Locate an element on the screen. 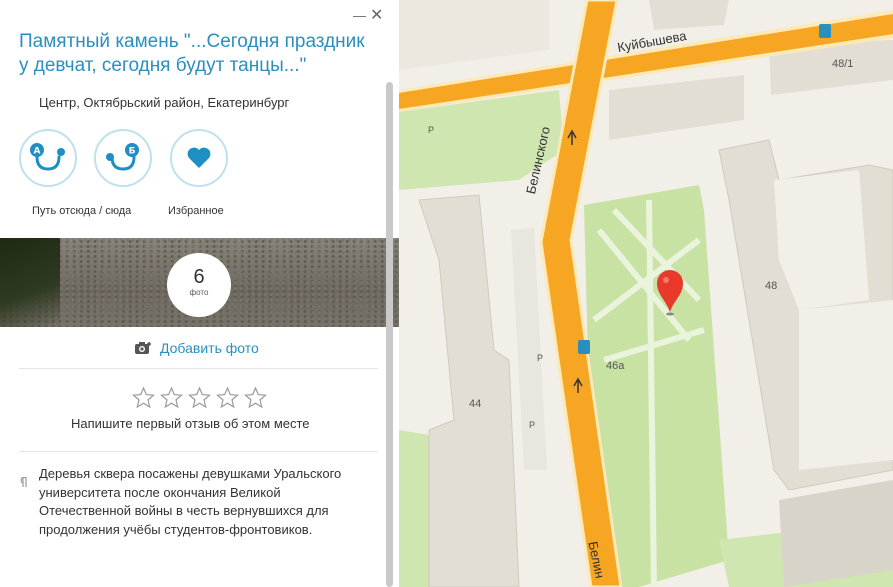 This screenshot has width=893, height=587. close-icon: ✕ is located at coordinates (376, 15).